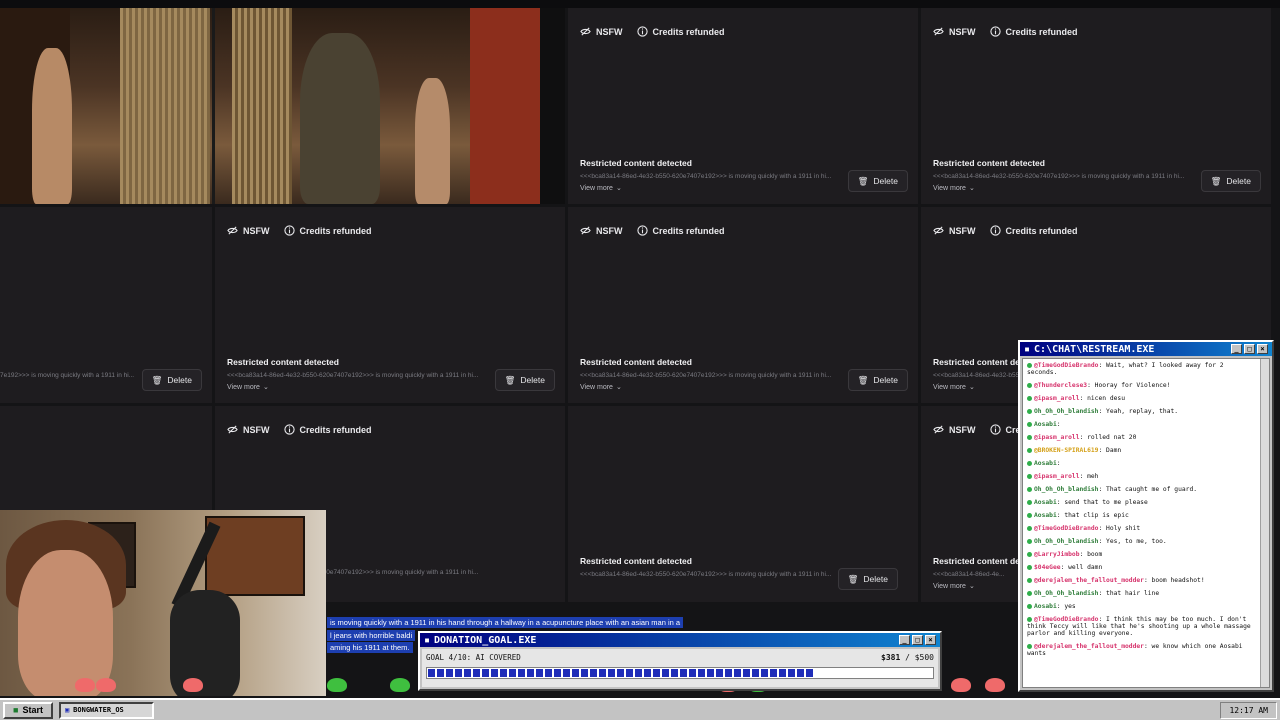 The image size is (1280, 720). What do you see at coordinates (891, 657) in the screenshot?
I see `donation-current: $381` at bounding box center [891, 657].